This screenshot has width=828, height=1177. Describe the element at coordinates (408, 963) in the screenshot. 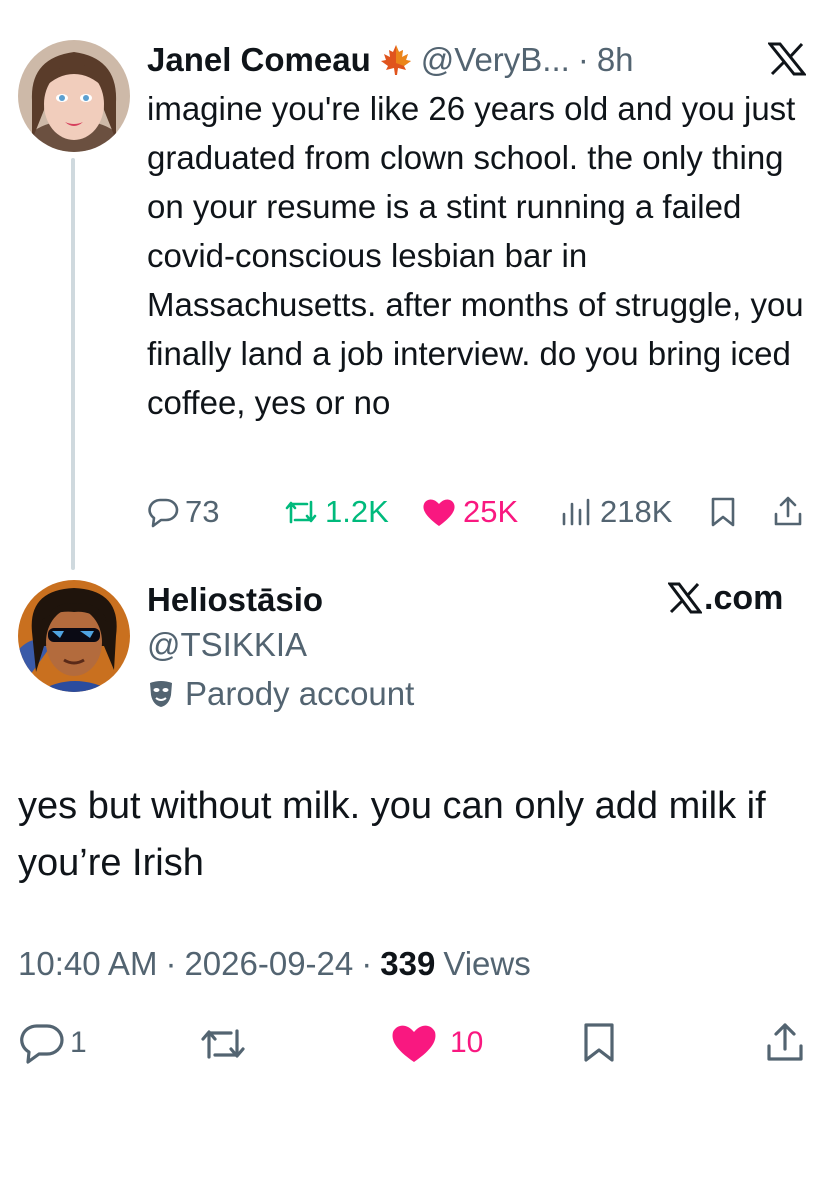

I see `views-count: 339` at that location.